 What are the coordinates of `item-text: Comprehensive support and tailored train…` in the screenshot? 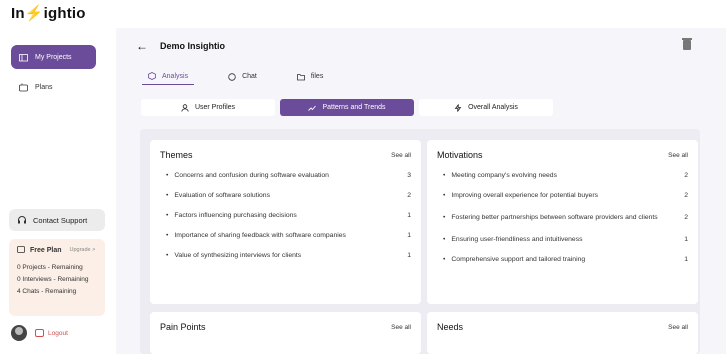 It's located at (518, 259).